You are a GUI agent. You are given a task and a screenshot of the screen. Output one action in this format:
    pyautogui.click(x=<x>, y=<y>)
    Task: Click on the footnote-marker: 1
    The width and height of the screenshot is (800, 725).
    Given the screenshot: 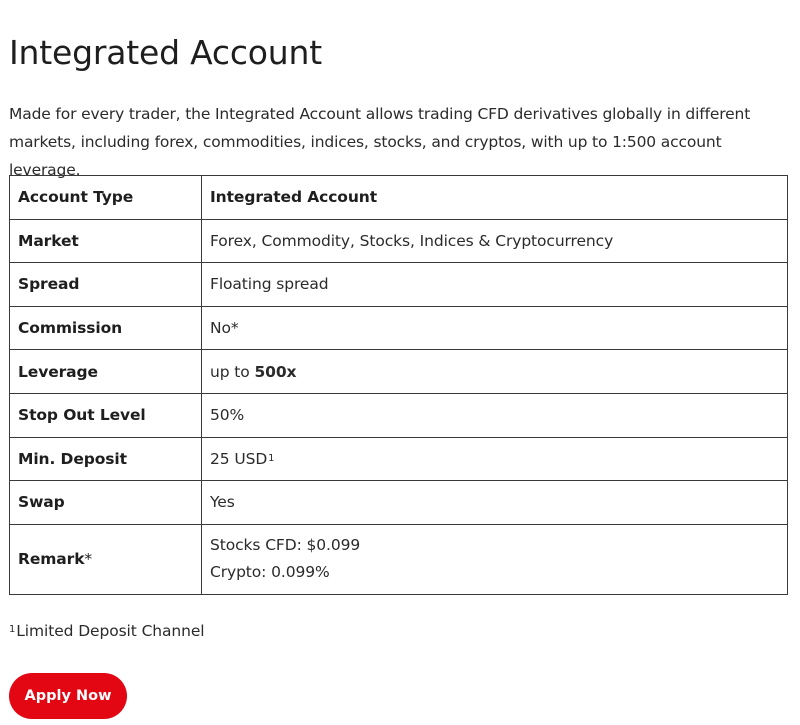 What is the action you would take?
    pyautogui.click(x=271, y=458)
    